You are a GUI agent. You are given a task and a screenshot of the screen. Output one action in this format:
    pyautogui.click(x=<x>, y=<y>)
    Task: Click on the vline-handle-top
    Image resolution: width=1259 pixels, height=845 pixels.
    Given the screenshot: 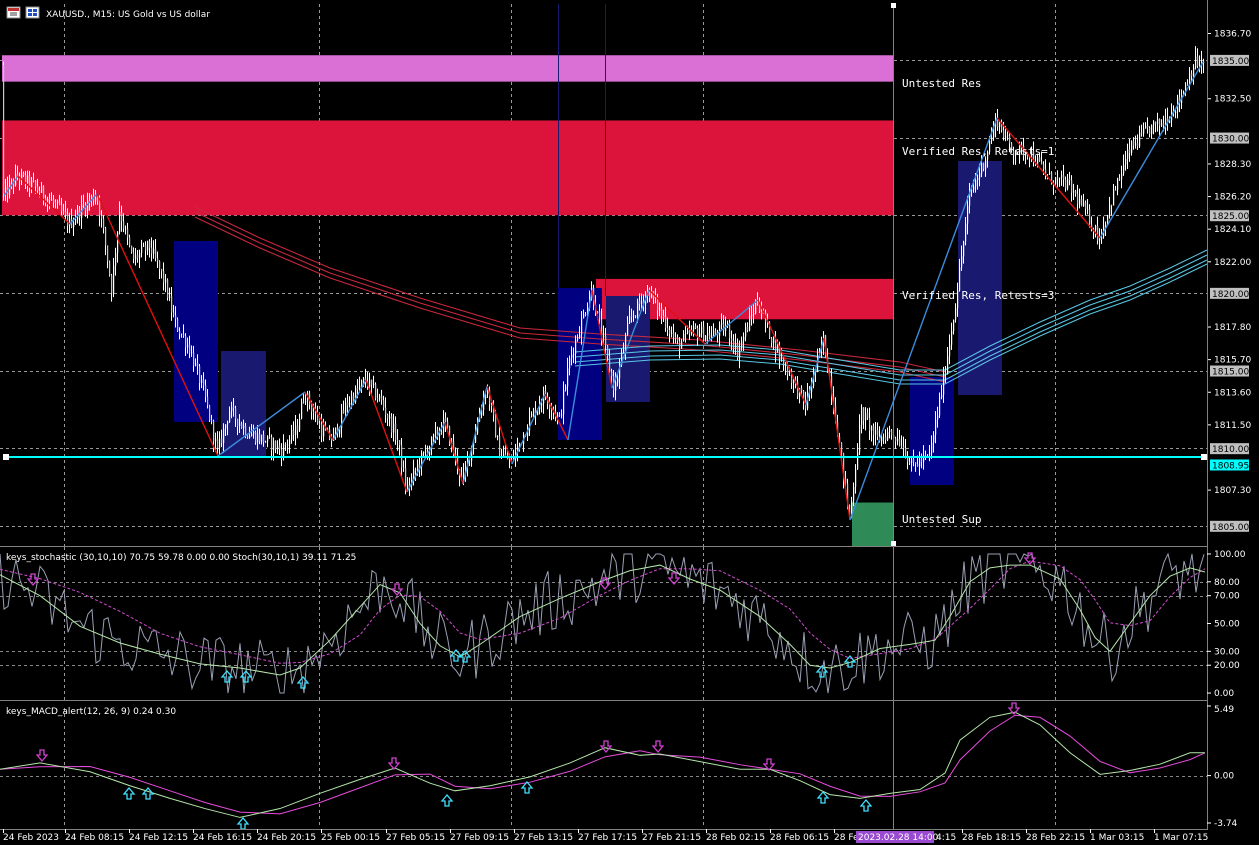 What is the action you would take?
    pyautogui.click(x=893, y=5)
    